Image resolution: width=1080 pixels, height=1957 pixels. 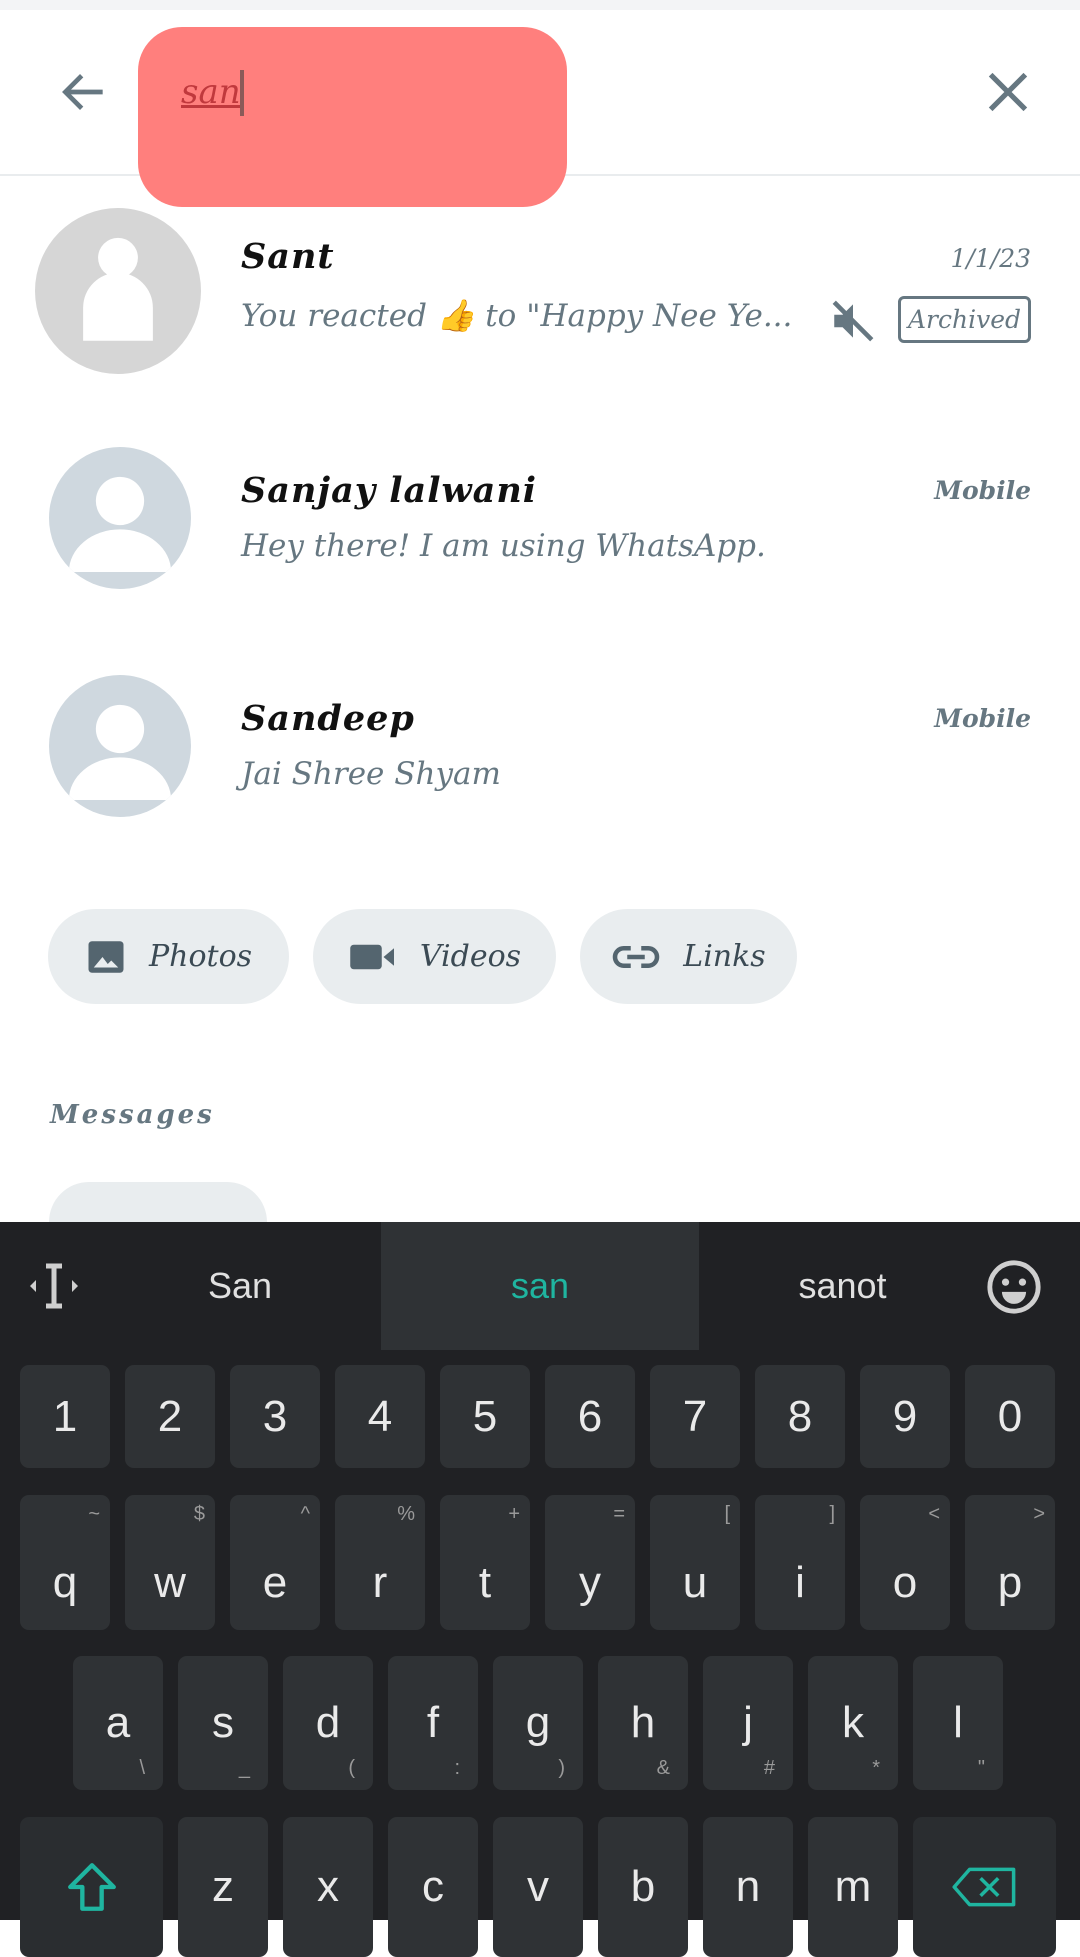 I want to click on key-label: l, so click(x=958, y=1722).